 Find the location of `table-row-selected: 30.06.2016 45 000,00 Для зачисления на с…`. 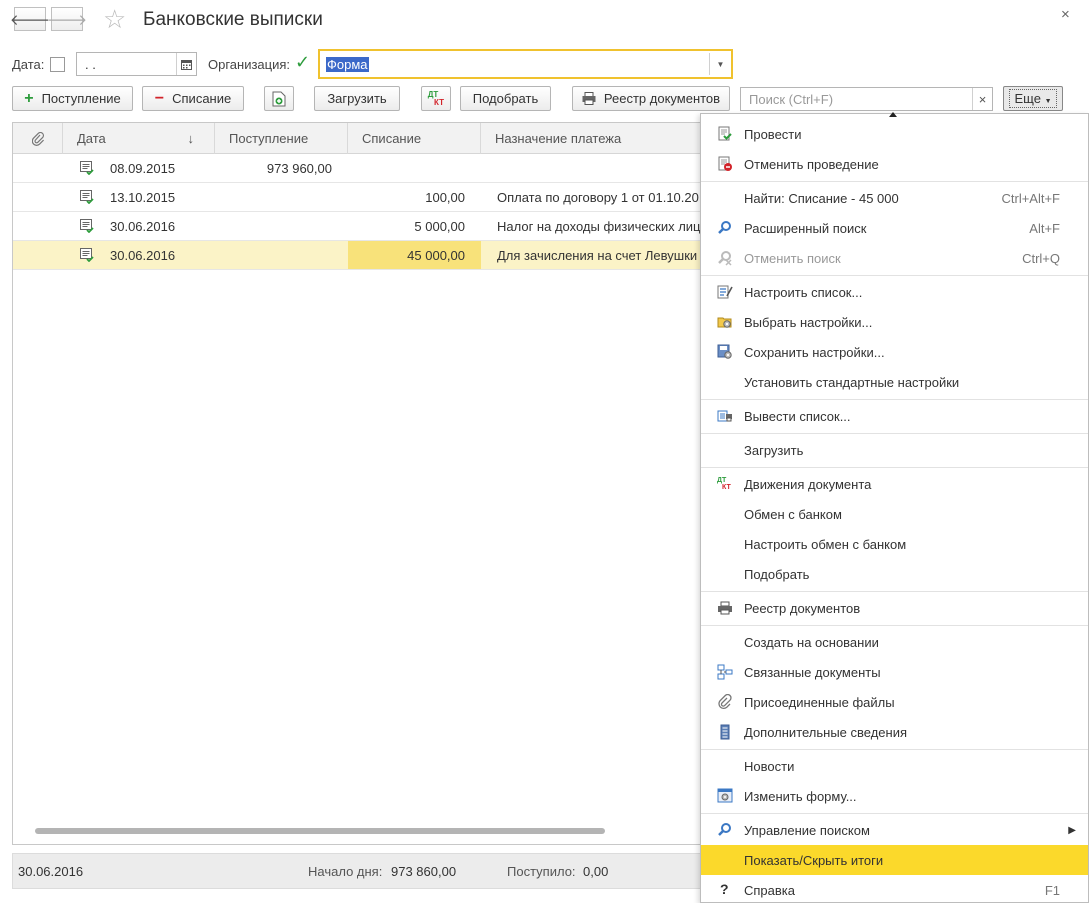

table-row-selected: 30.06.2016 45 000,00 Для зачисления на с… is located at coordinates (356, 255).